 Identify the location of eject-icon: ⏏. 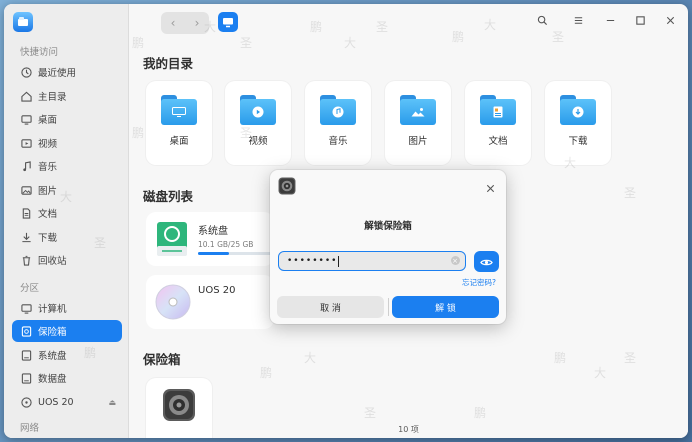
(112, 402).